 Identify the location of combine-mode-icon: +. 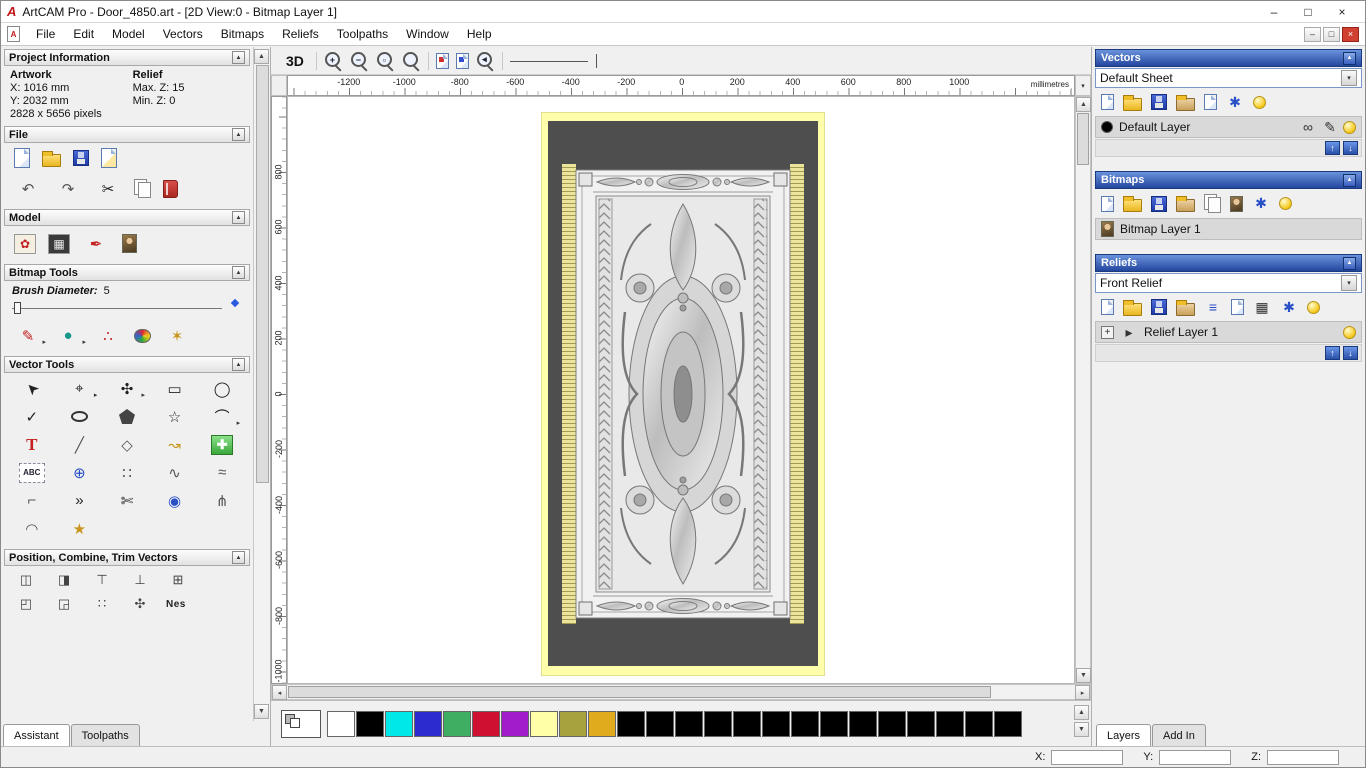
(1107, 332).